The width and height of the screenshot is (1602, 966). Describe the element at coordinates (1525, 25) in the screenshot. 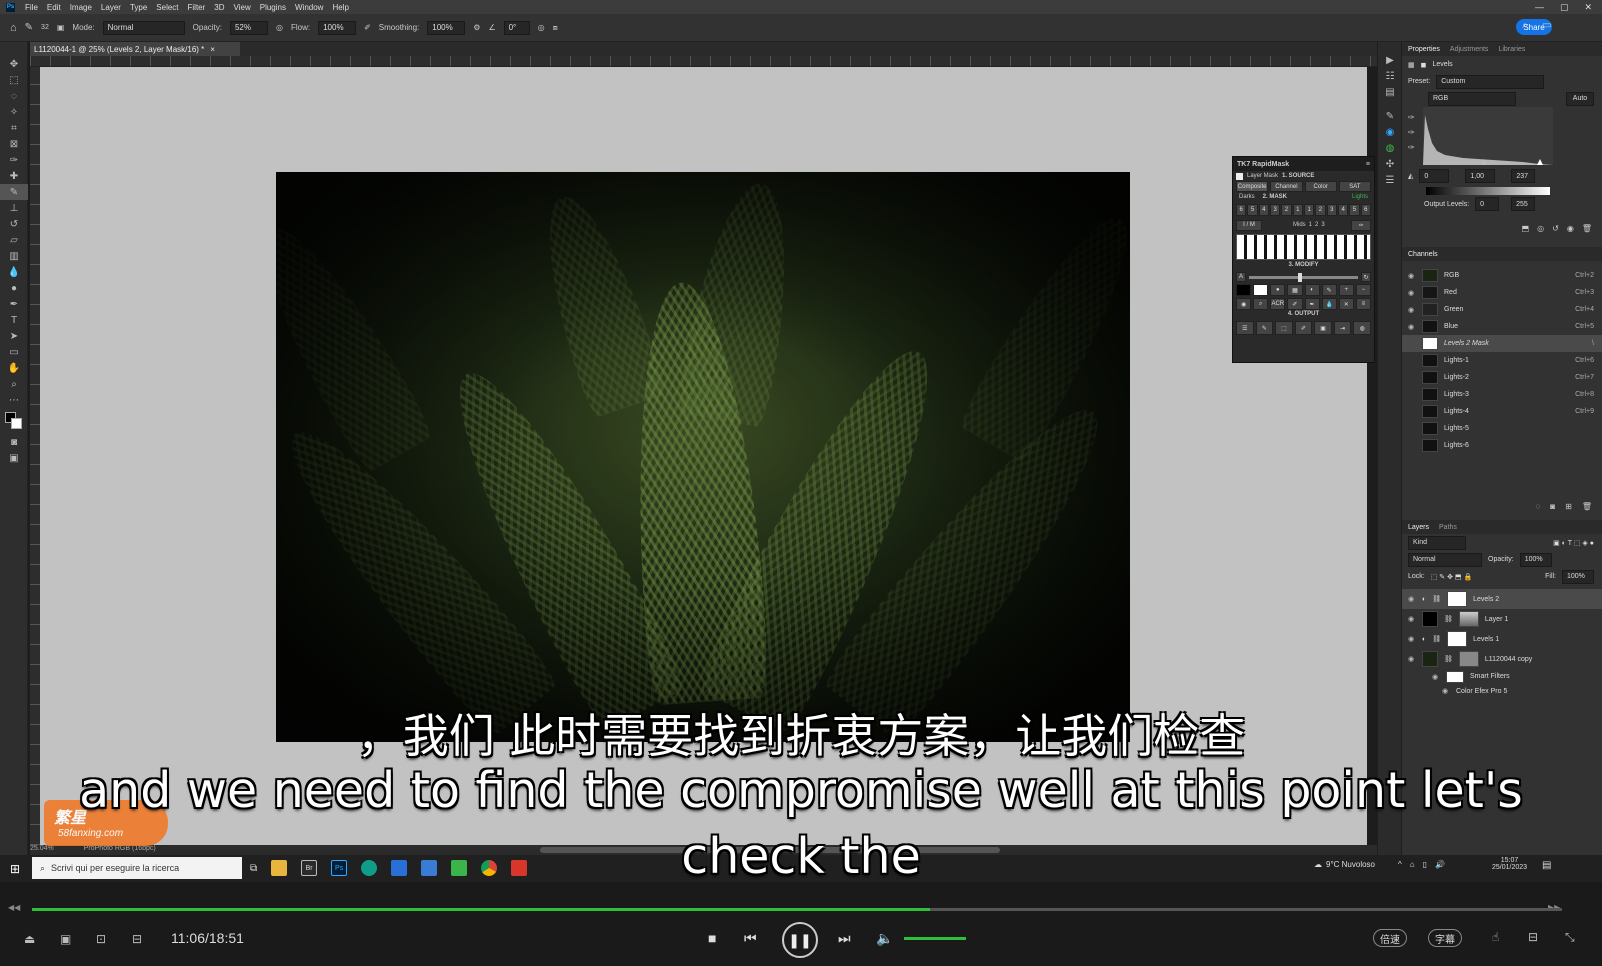

I see `search-icon: ⌕` at that location.